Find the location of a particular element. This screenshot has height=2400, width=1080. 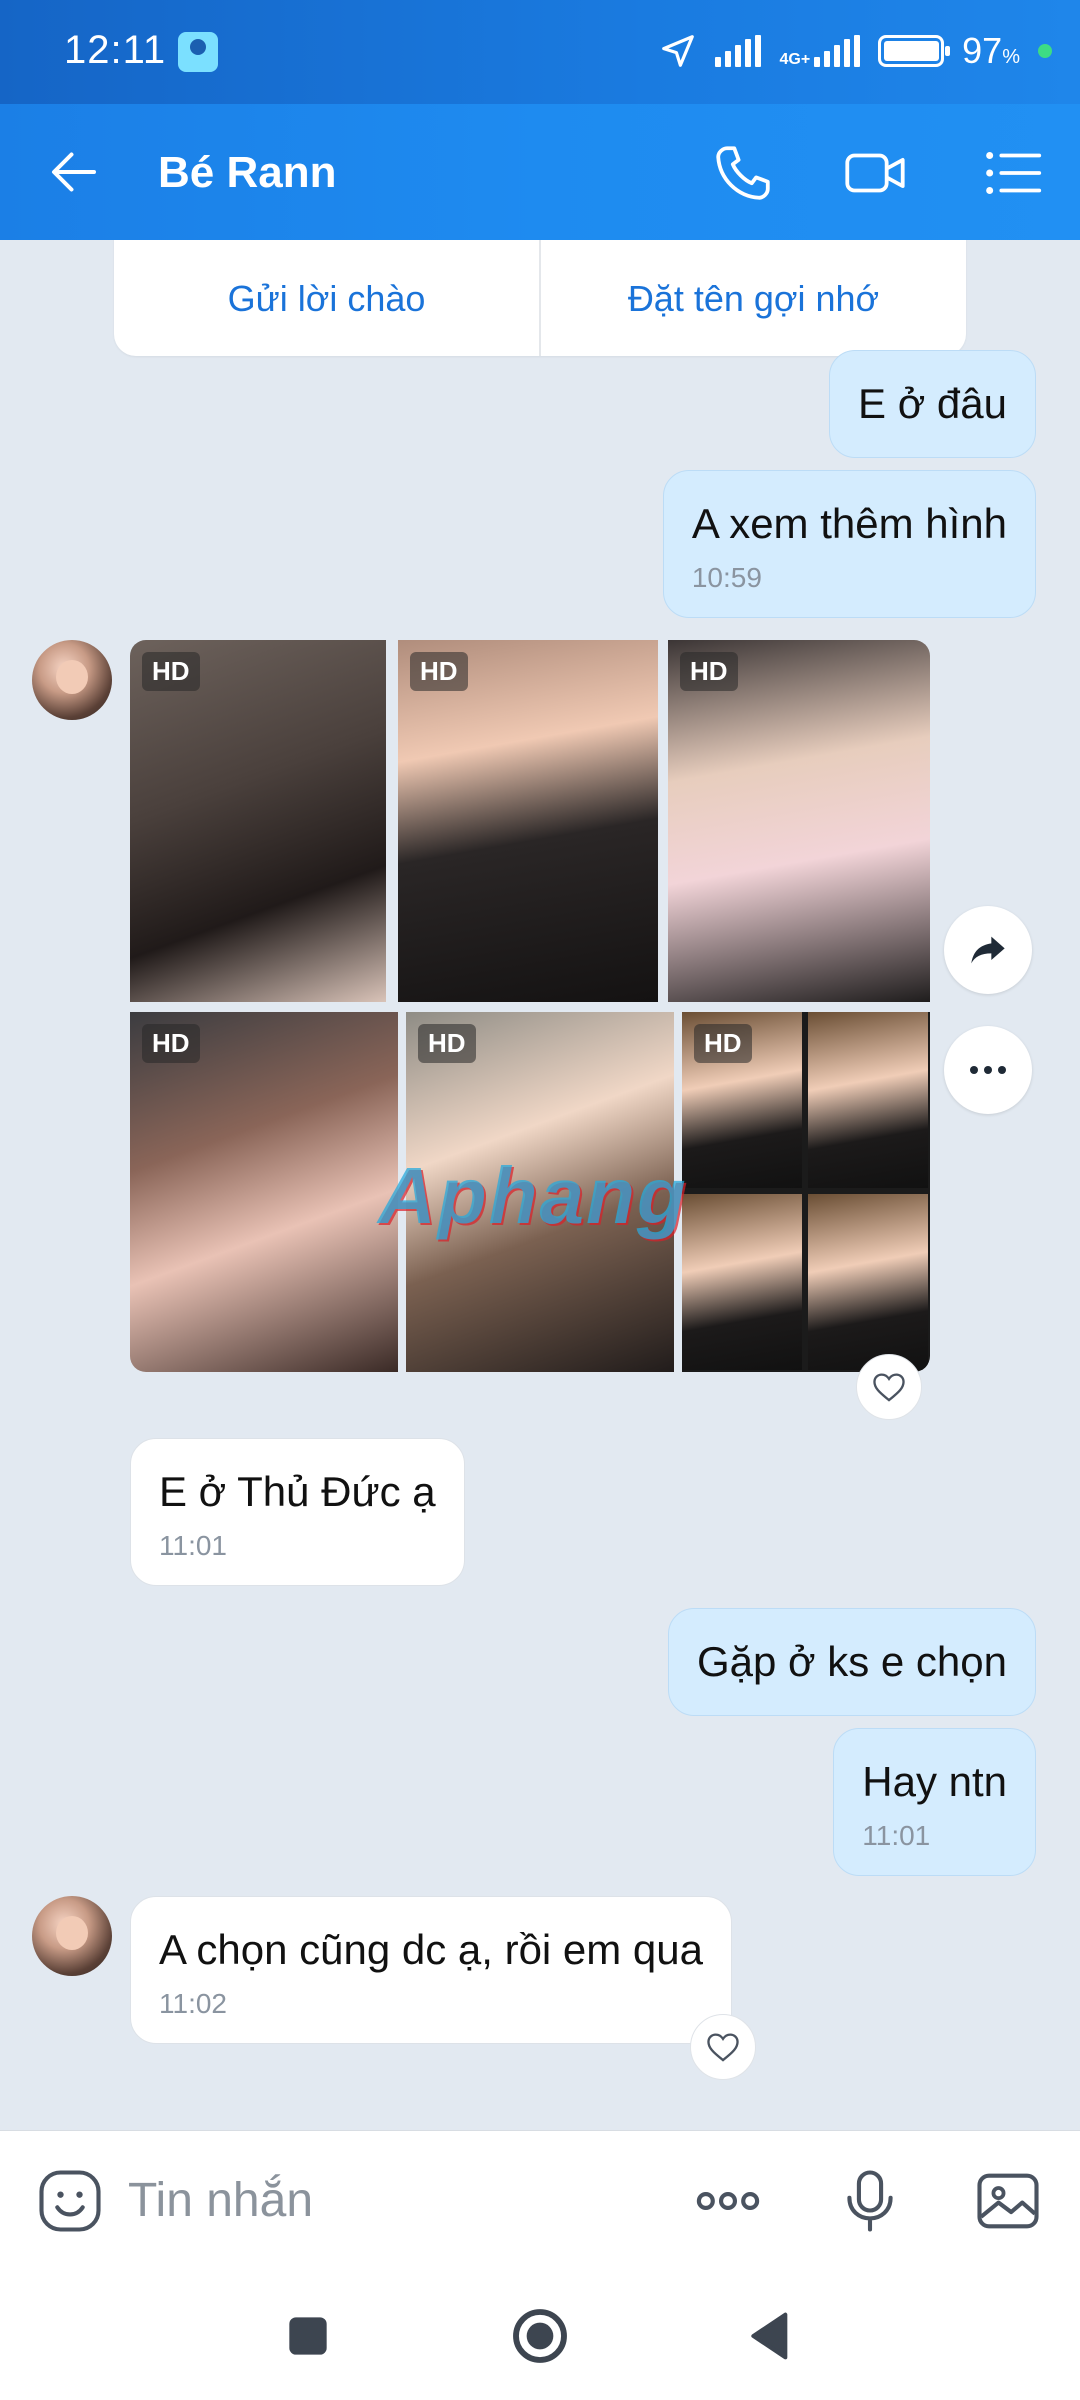

signal-icon is located at coordinates (738, 51).